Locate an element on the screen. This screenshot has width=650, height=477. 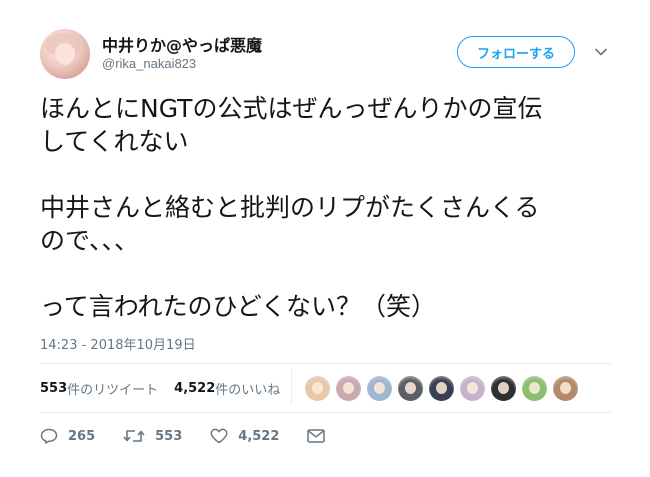
envelope-icon is located at coordinates (316, 436).